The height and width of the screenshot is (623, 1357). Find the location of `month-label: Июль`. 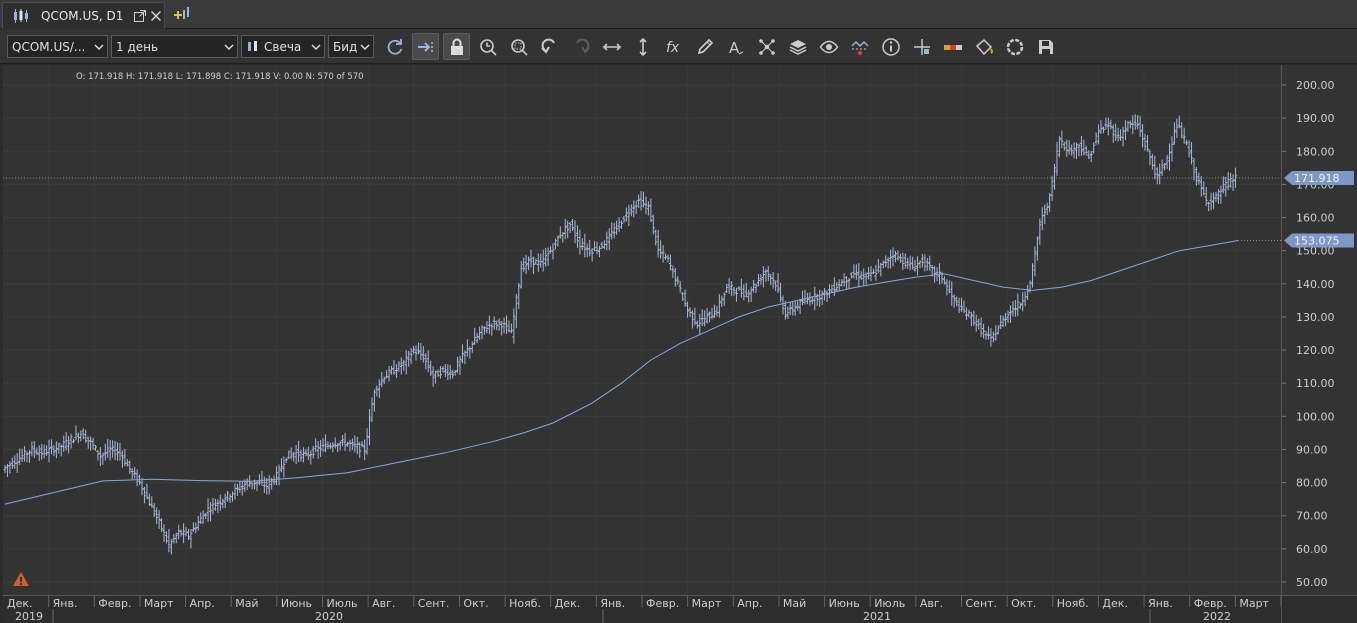

month-label: Июль is located at coordinates (889, 603).